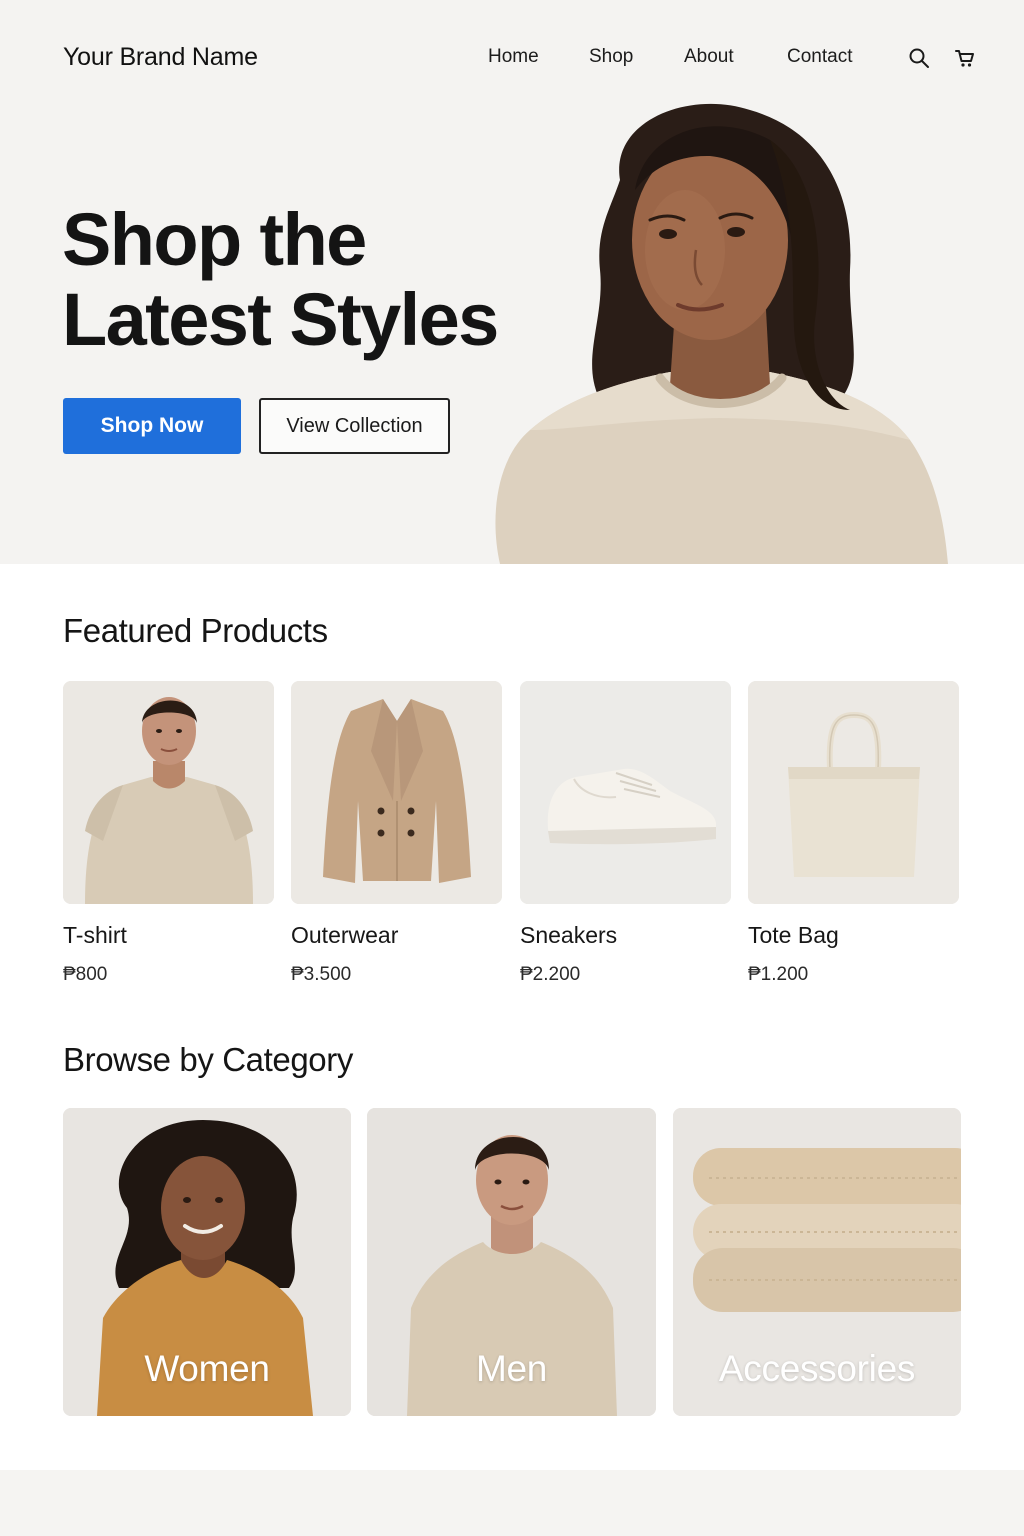 Image resolution: width=1024 pixels, height=1536 pixels. What do you see at coordinates (168, 792) in the screenshot?
I see `product-image-tshirt` at bounding box center [168, 792].